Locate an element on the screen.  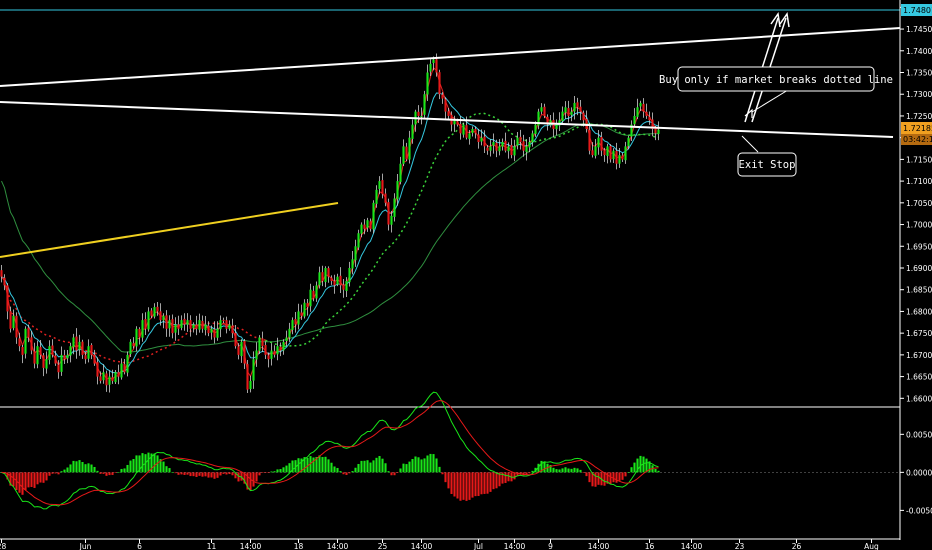
alert-price-tag: 1.74801 is located at coordinates (916, 10).